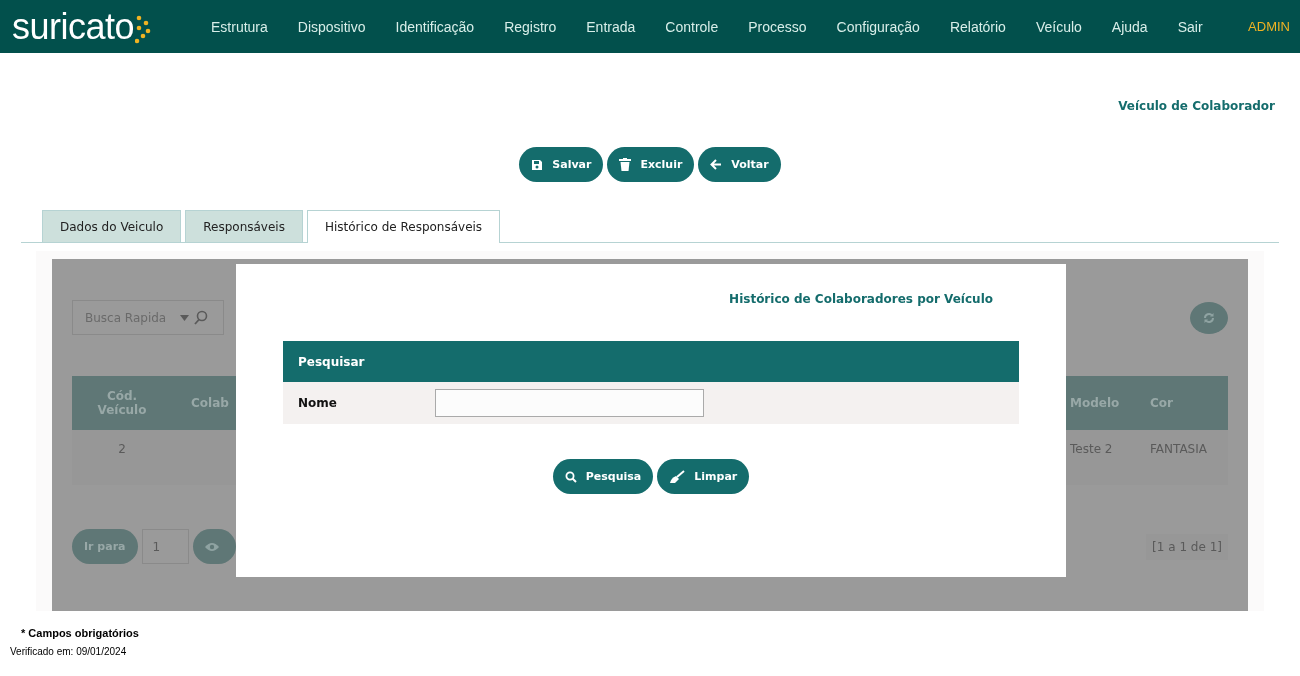 The image size is (1300, 676). What do you see at coordinates (69, 651) in the screenshot?
I see `verified-date: Verificado em: 09/01/2024` at bounding box center [69, 651].